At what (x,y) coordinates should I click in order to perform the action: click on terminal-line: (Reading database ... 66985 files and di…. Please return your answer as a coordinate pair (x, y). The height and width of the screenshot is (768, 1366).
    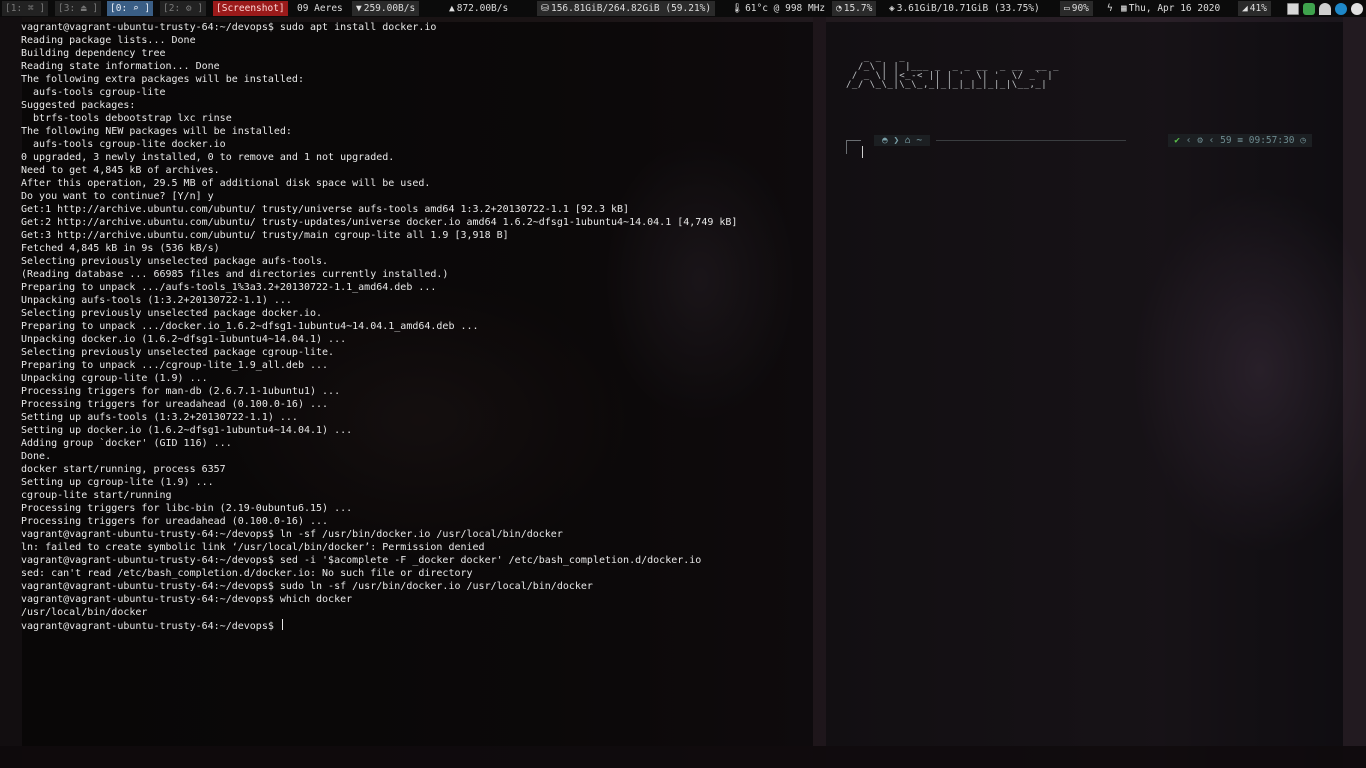
    Looking at the image, I should click on (379, 274).